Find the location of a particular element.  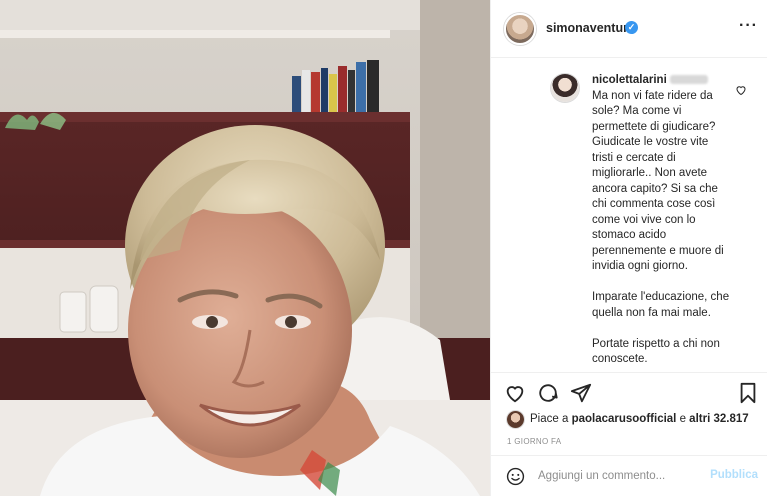

likes-conjunction: e is located at coordinates (683, 419).